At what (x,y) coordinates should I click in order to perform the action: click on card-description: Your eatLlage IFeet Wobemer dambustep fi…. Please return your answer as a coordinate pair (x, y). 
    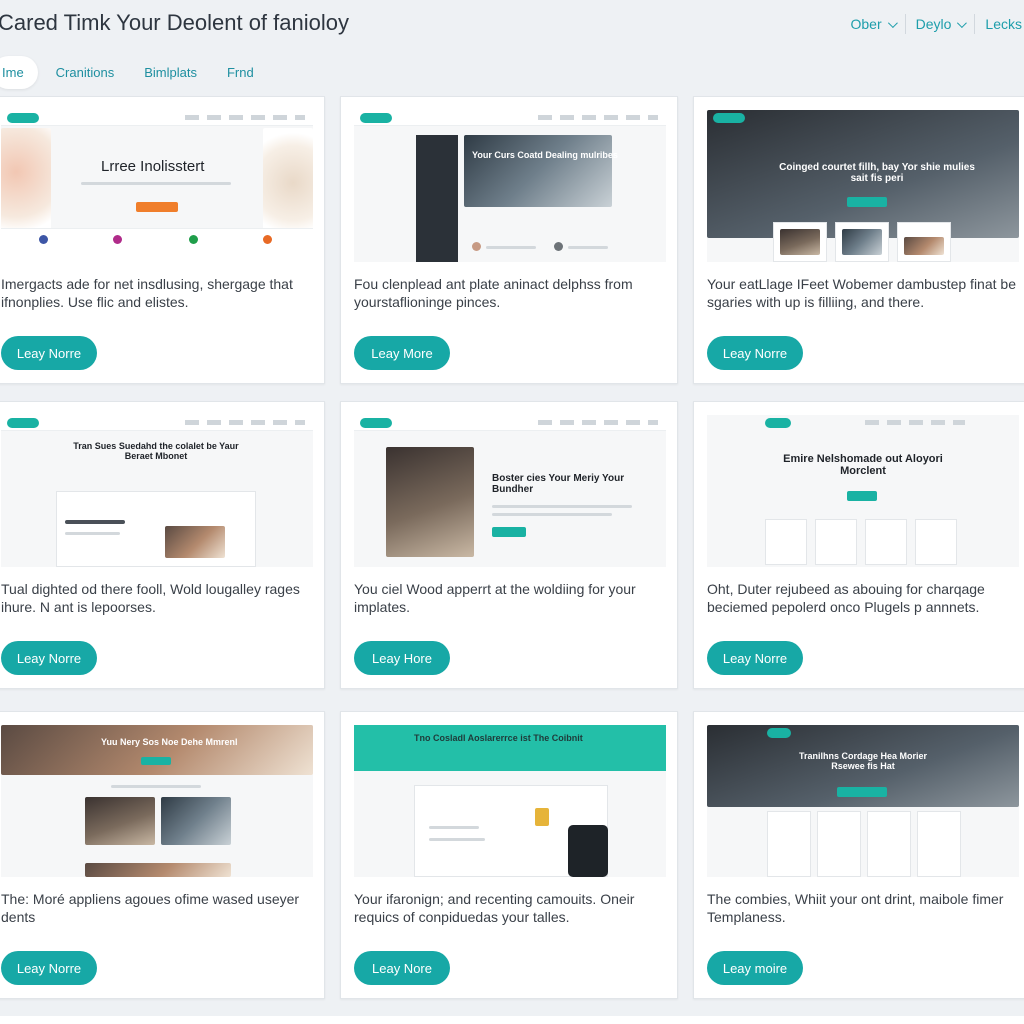
    Looking at the image, I should click on (861, 293).